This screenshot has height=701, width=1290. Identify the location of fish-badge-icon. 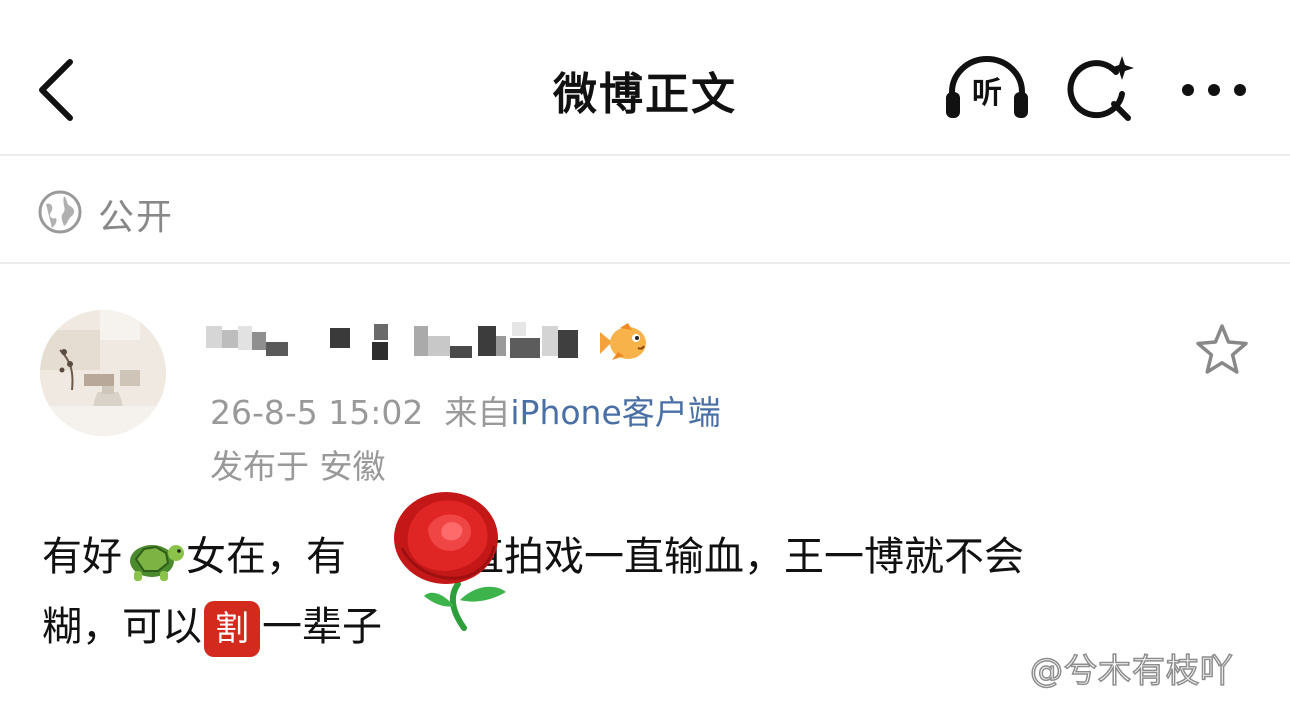
(623, 341).